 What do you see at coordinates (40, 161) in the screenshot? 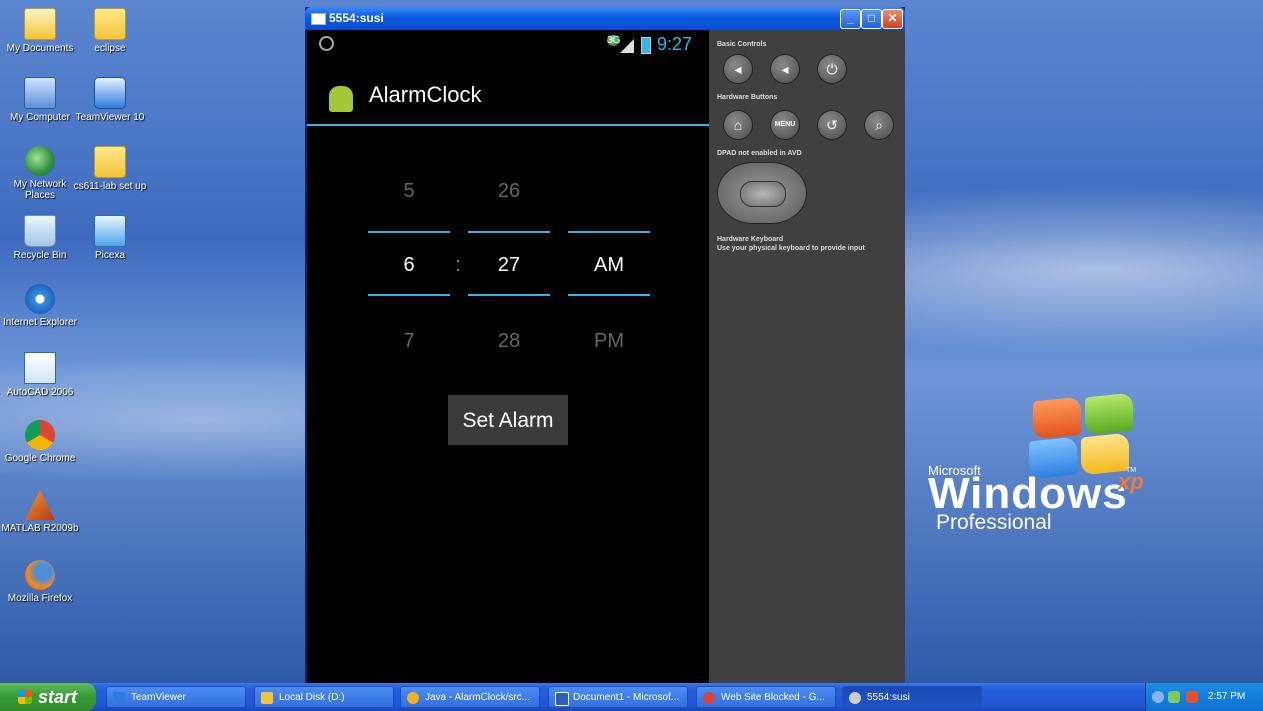
I see `network-places-icon` at bounding box center [40, 161].